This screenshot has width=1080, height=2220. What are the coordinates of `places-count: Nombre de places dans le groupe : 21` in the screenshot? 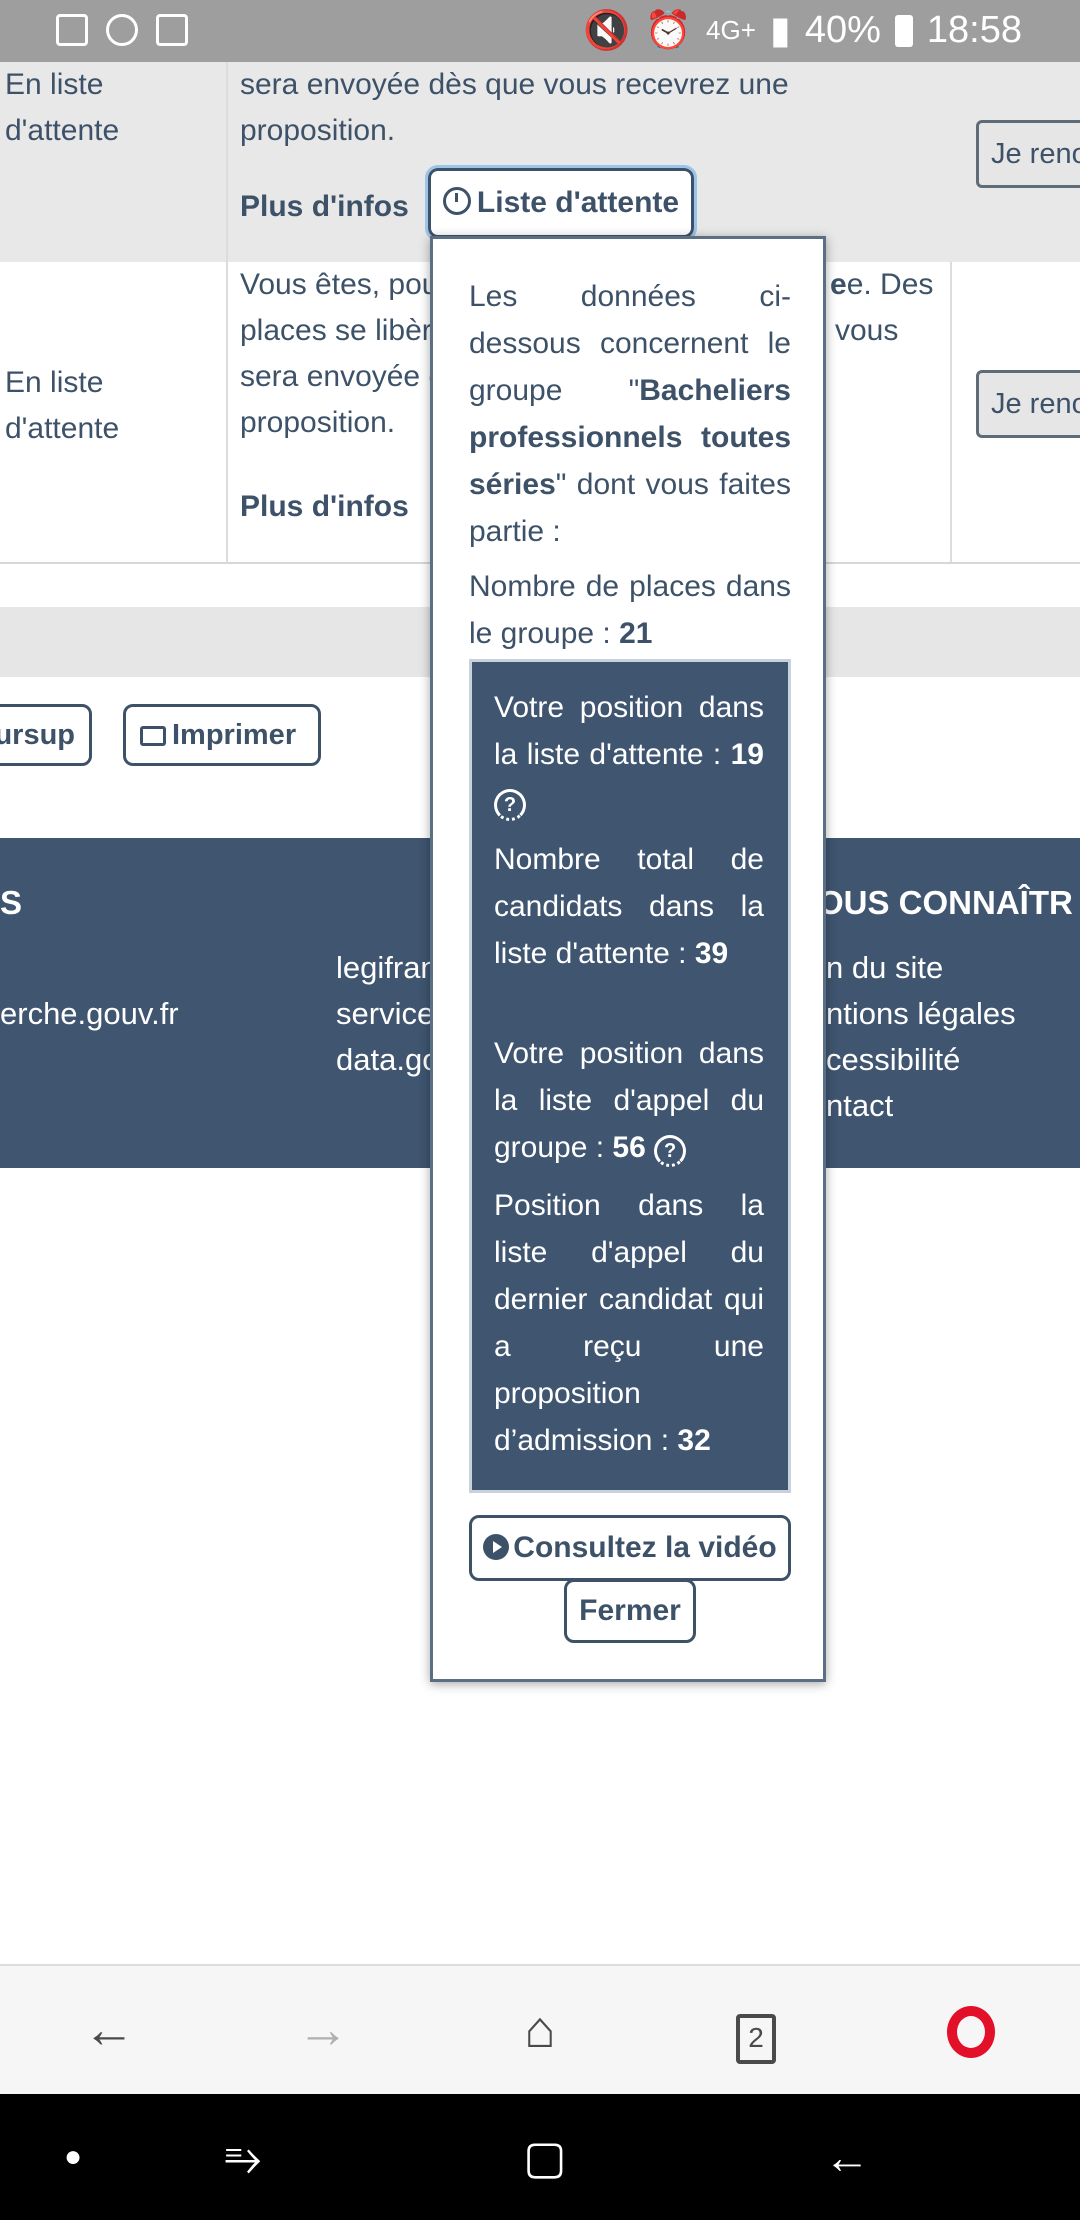 It's located at (630, 610).